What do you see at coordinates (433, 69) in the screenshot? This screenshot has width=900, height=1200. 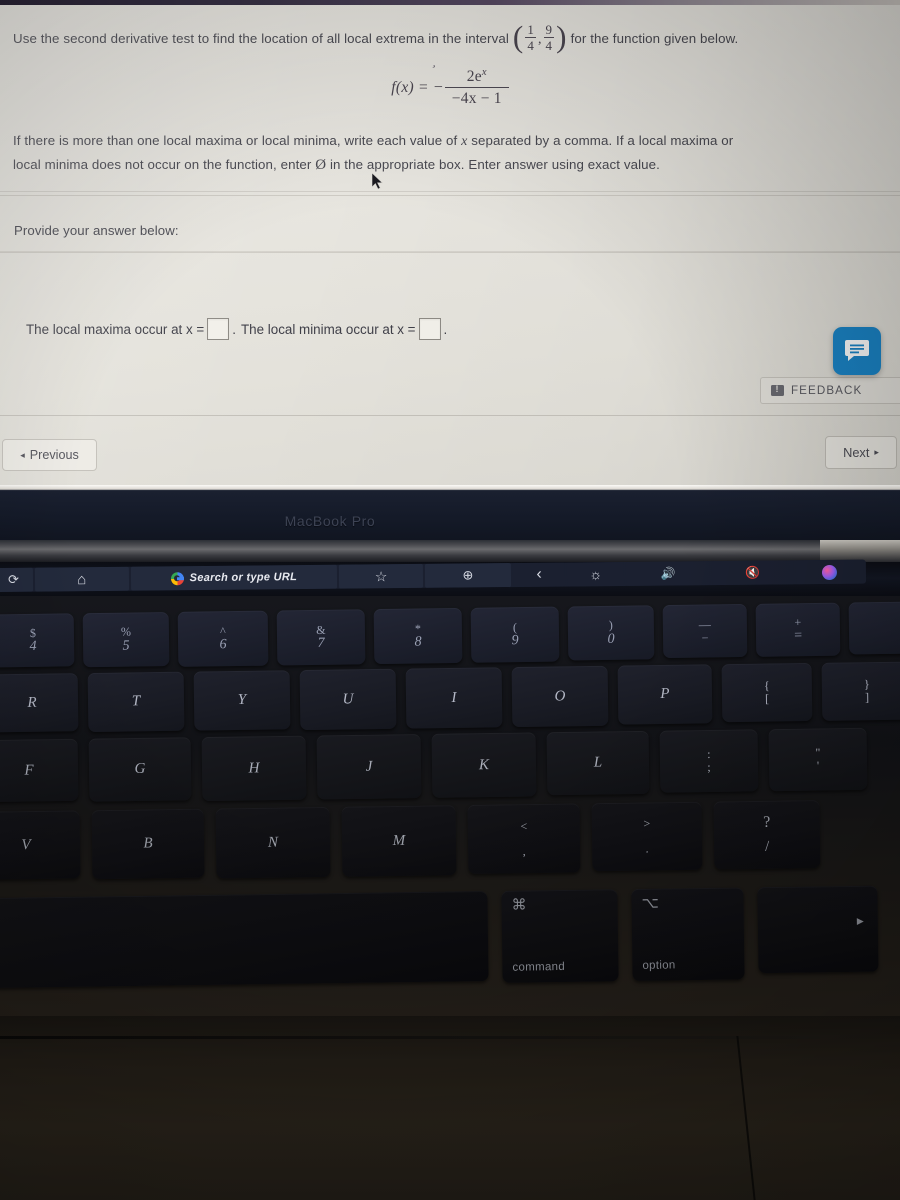 I see `pencil-mark: ’` at bounding box center [433, 69].